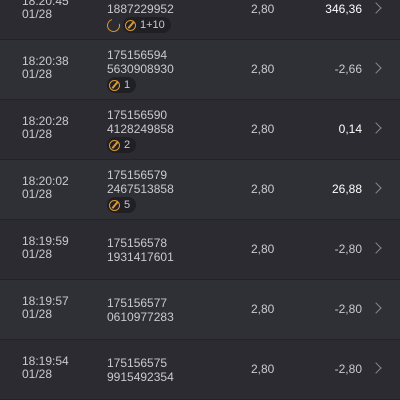  Describe the element at coordinates (122, 85) in the screenshot. I see `multiplier-badge: 1` at that location.